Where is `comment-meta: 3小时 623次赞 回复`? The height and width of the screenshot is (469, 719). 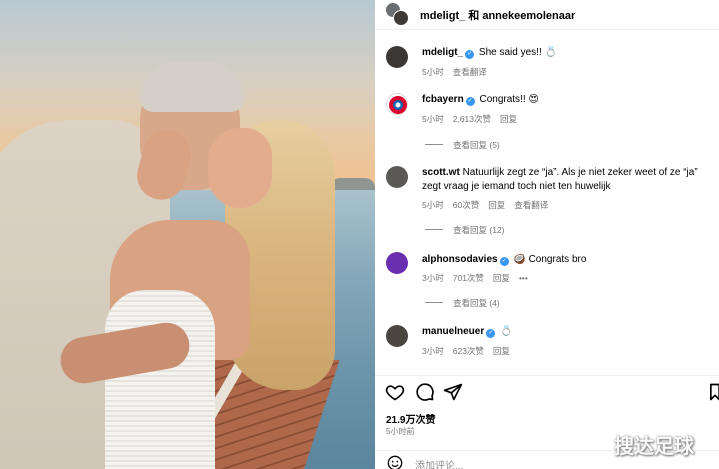 comment-meta: 3小时 623次赞 回复 is located at coordinates (470, 351).